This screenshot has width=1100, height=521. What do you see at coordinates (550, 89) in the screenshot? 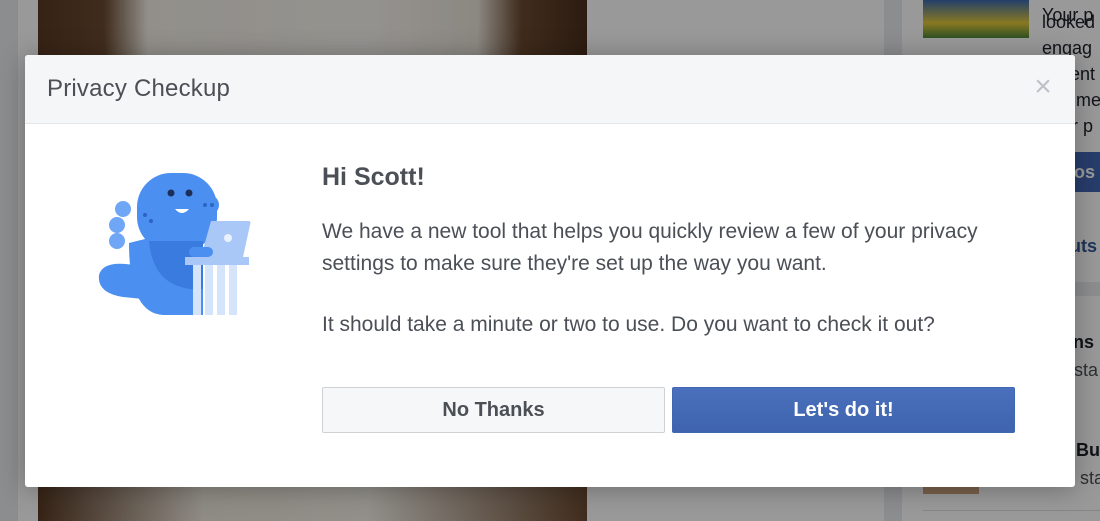
I see `dialog-header: Privacy Checkup ×` at bounding box center [550, 89].